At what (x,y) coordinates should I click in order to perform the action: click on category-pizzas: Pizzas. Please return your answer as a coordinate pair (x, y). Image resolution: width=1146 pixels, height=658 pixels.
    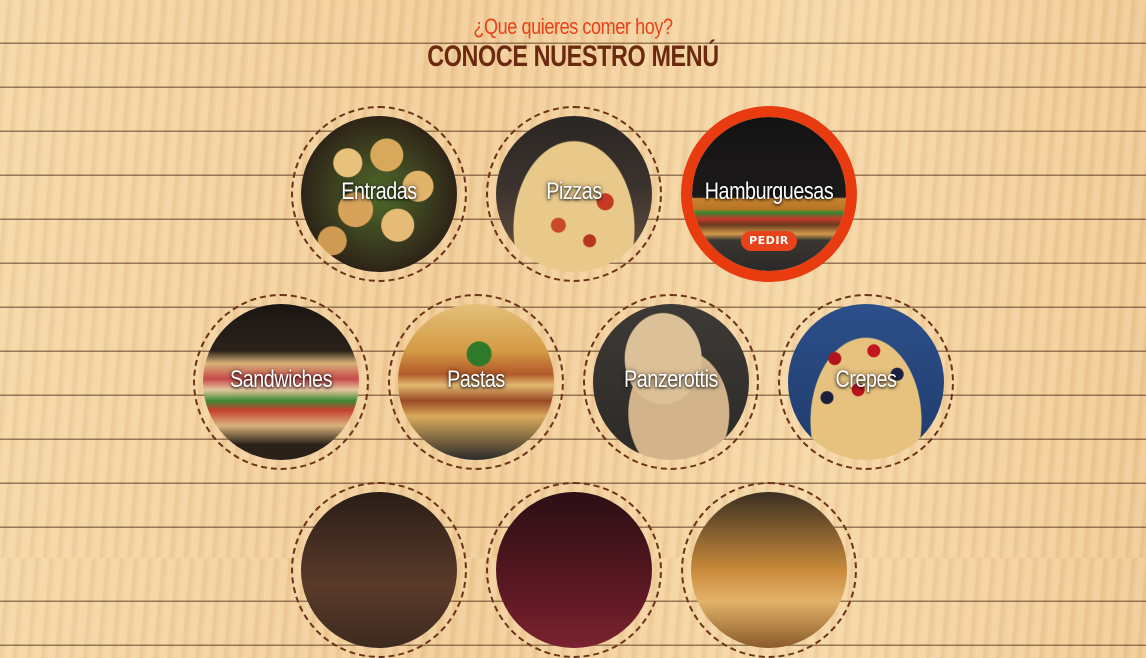
    Looking at the image, I should click on (574, 194).